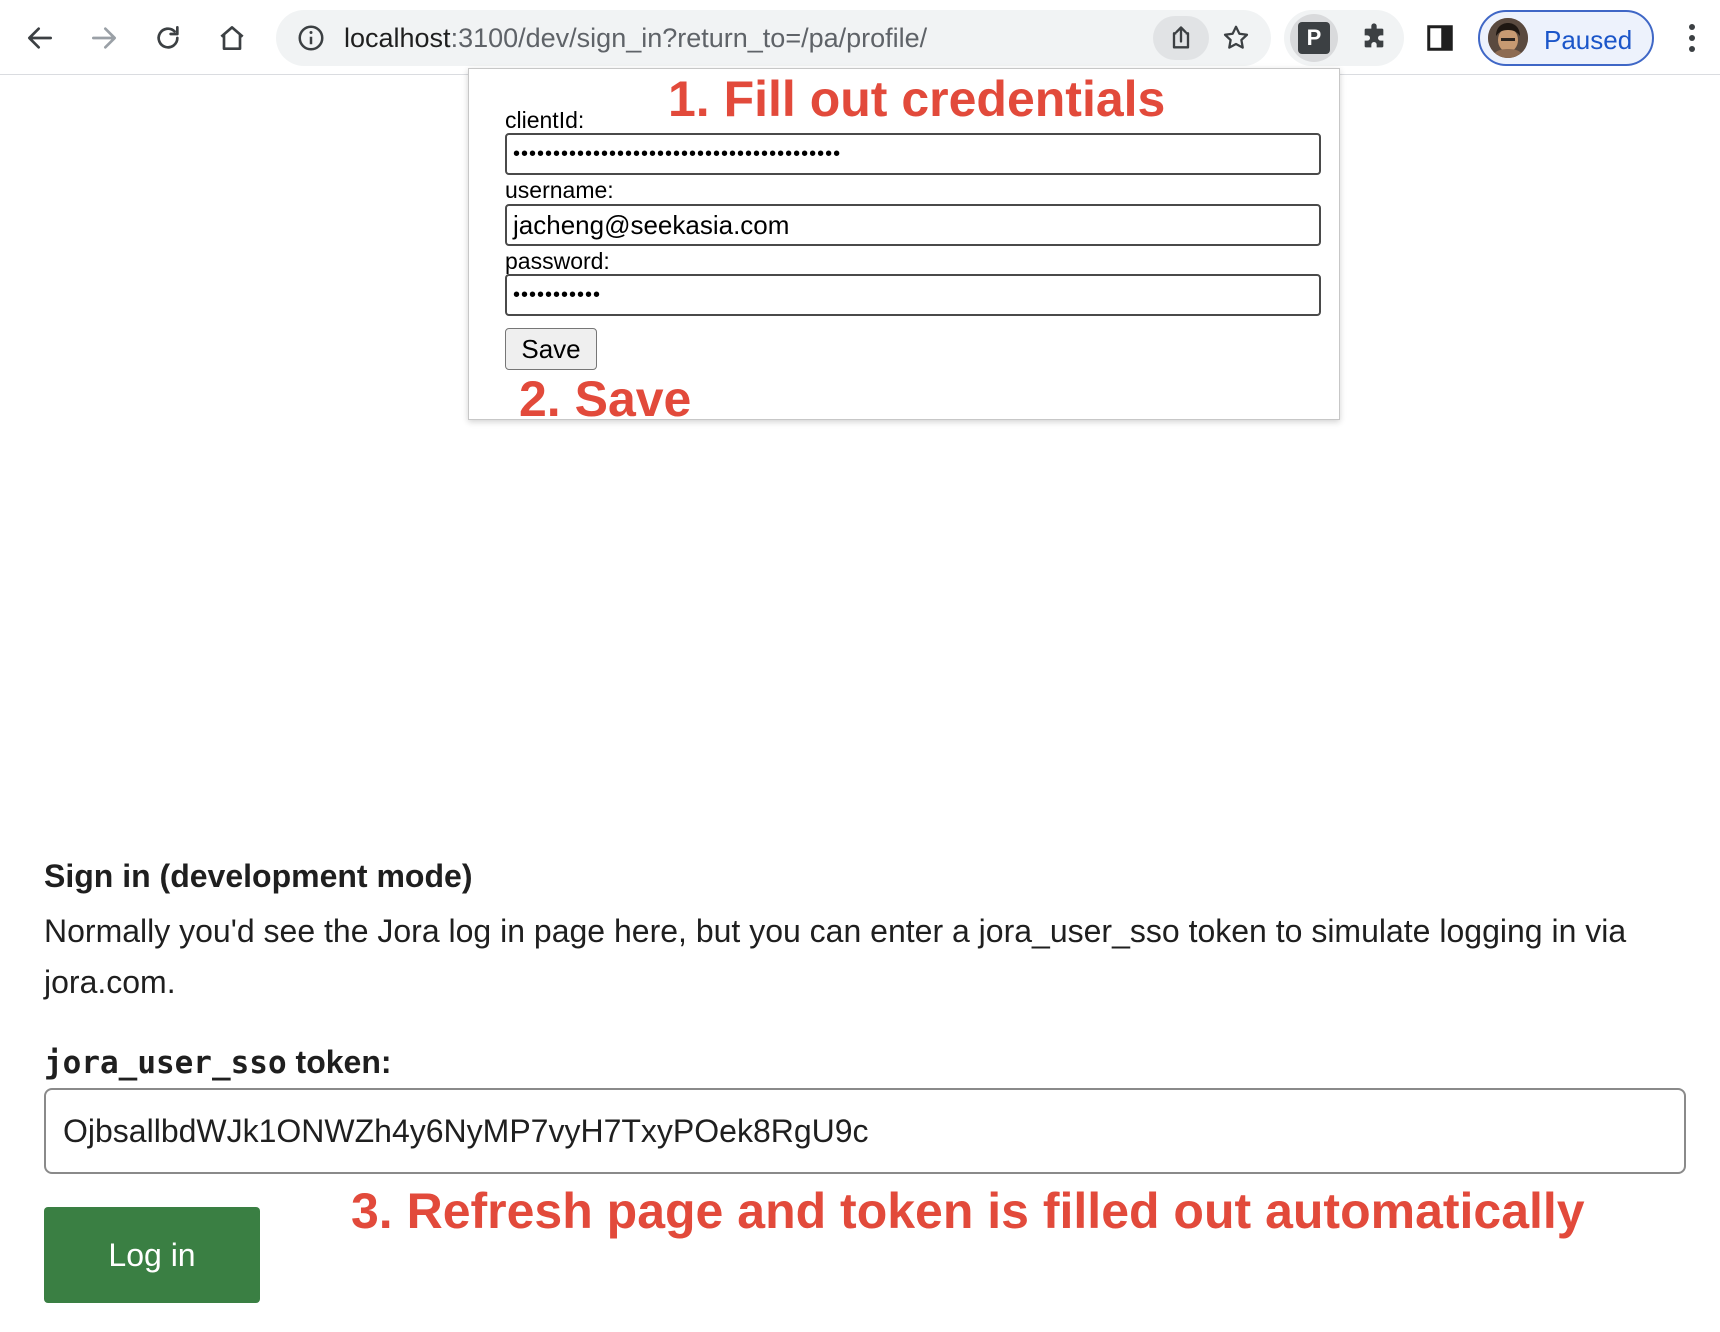 The image size is (1720, 1332). Describe the element at coordinates (551, 349) in the screenshot. I see `save-button: Save` at that location.